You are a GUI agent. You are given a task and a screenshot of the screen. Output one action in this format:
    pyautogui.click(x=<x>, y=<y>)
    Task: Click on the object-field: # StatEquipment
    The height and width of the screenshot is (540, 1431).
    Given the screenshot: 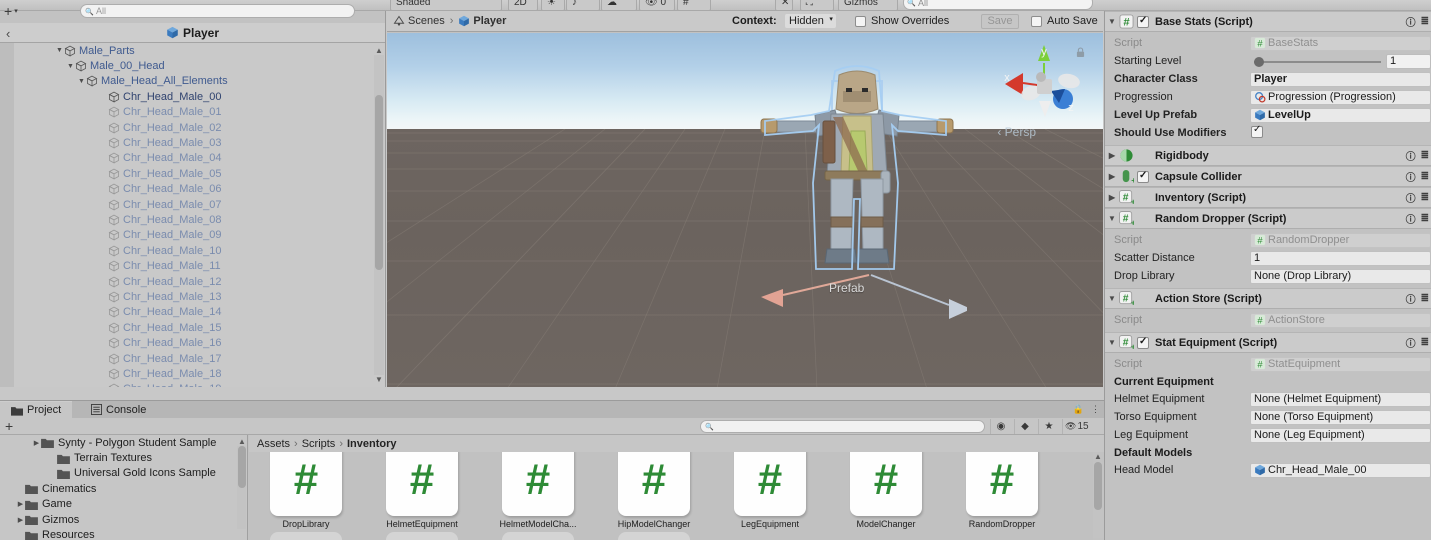 What is the action you would take?
    pyautogui.click(x=1340, y=364)
    